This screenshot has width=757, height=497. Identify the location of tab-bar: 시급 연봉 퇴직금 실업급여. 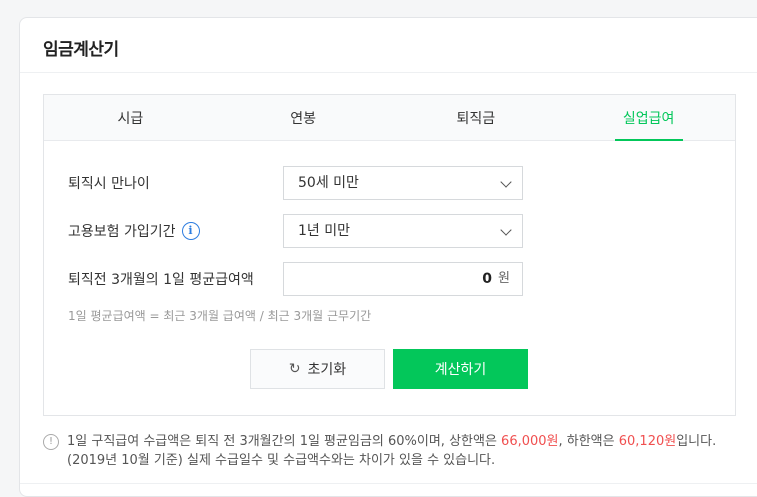
(389, 118).